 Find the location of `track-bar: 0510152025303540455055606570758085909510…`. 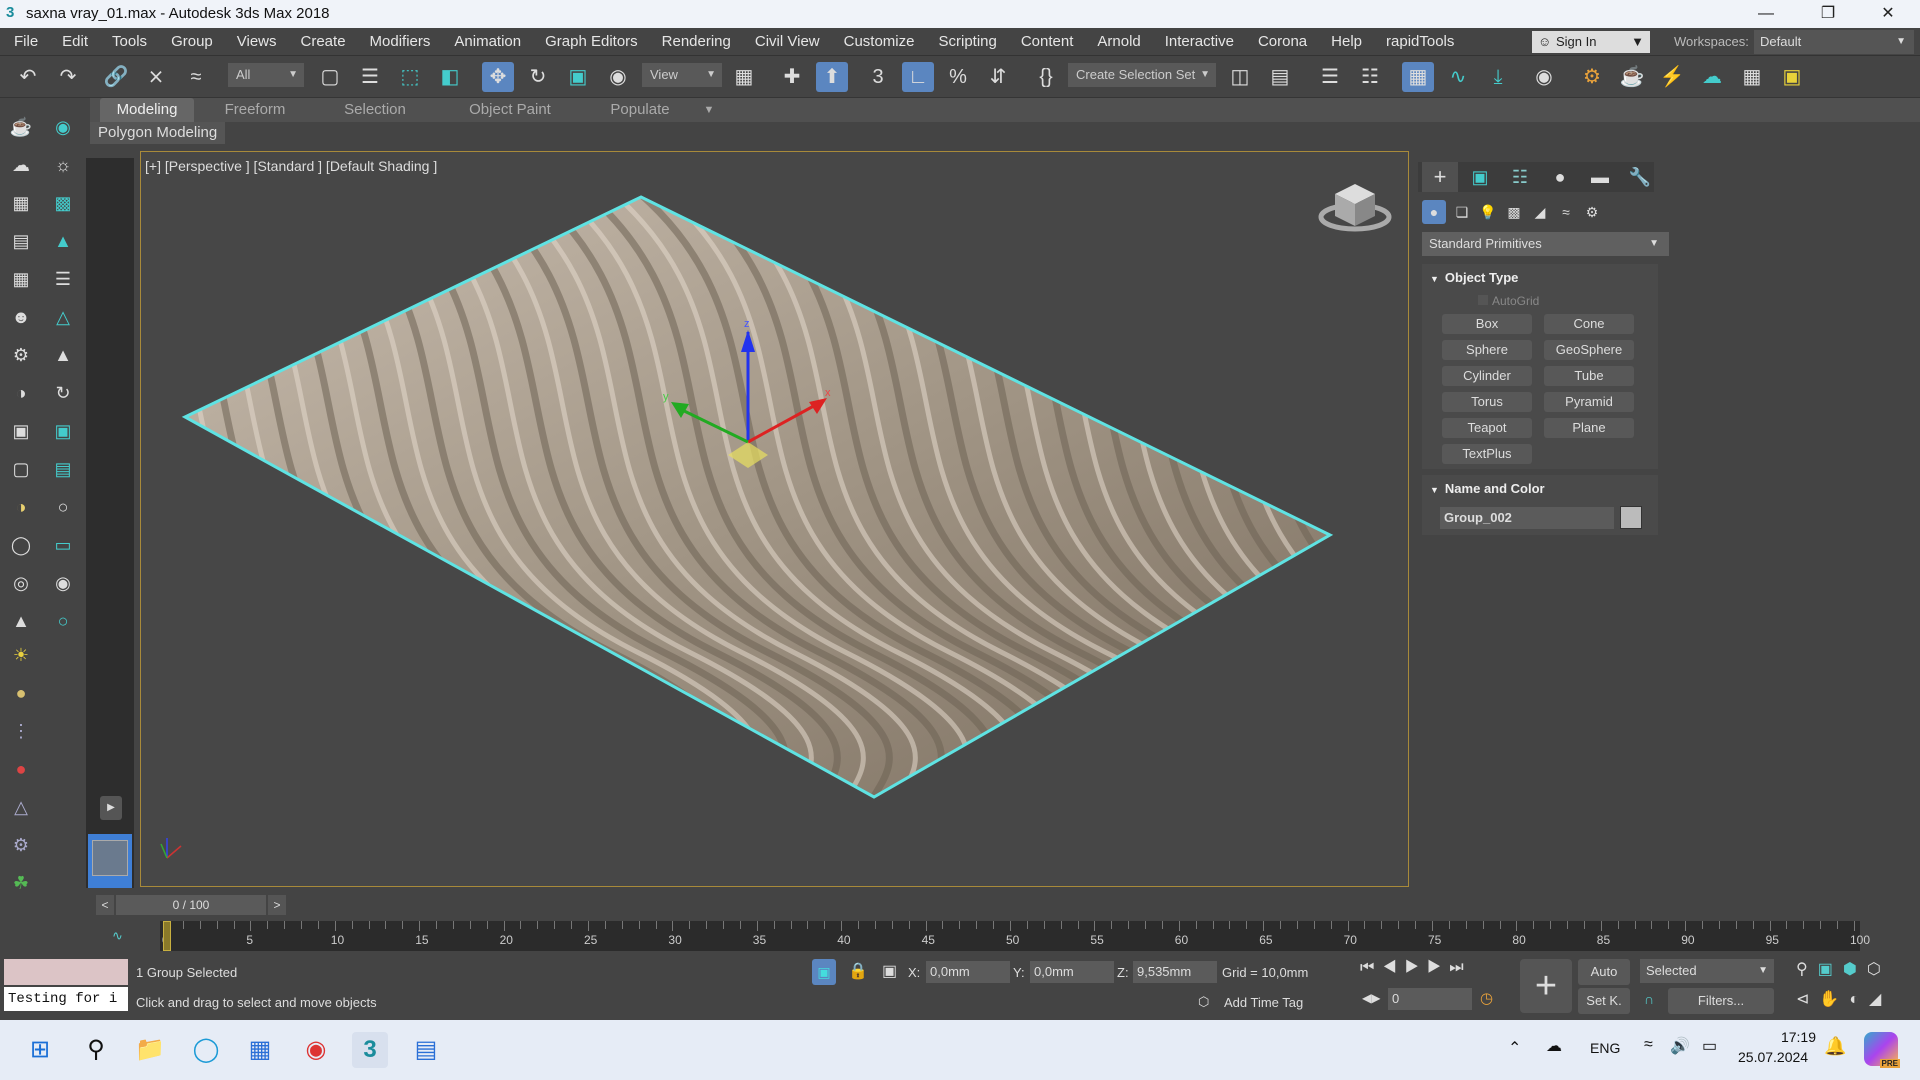

track-bar: 0510152025303540455055606570758085909510… is located at coordinates (1015, 936).